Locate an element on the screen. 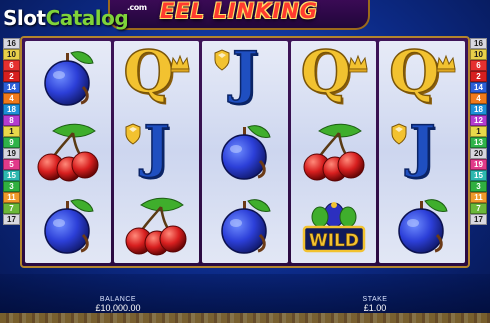 The height and width of the screenshot is (323, 490). balance-value: £10,000.00 is located at coordinates (118, 308).